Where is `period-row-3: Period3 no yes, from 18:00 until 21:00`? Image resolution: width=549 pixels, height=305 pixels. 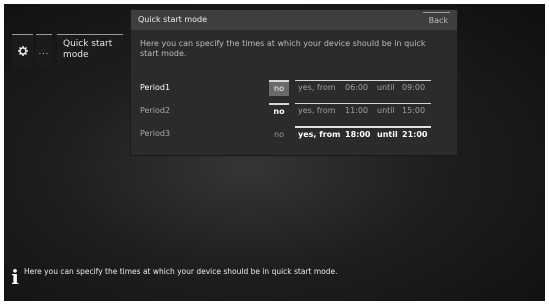 period-row-3: Period3 no yes, from 18:00 until 21:00 is located at coordinates (294, 135).